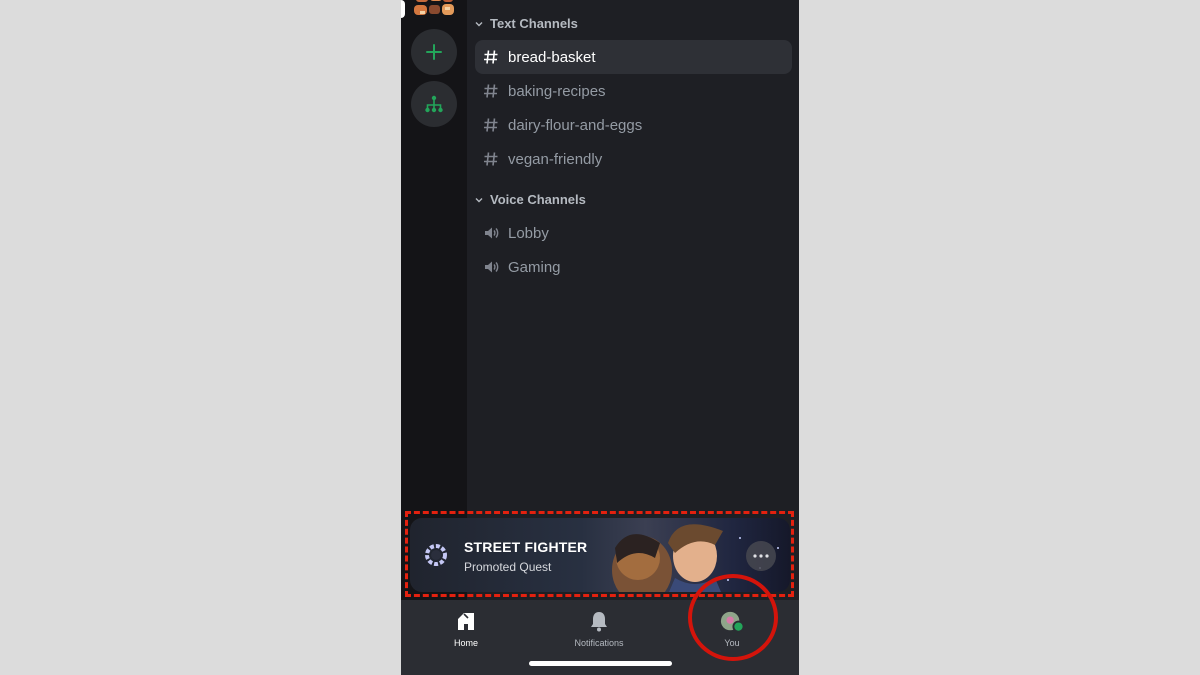 The height and width of the screenshot is (675, 1200). What do you see at coordinates (633, 267) in the screenshot?
I see `channel-gaming: Gaming` at bounding box center [633, 267].